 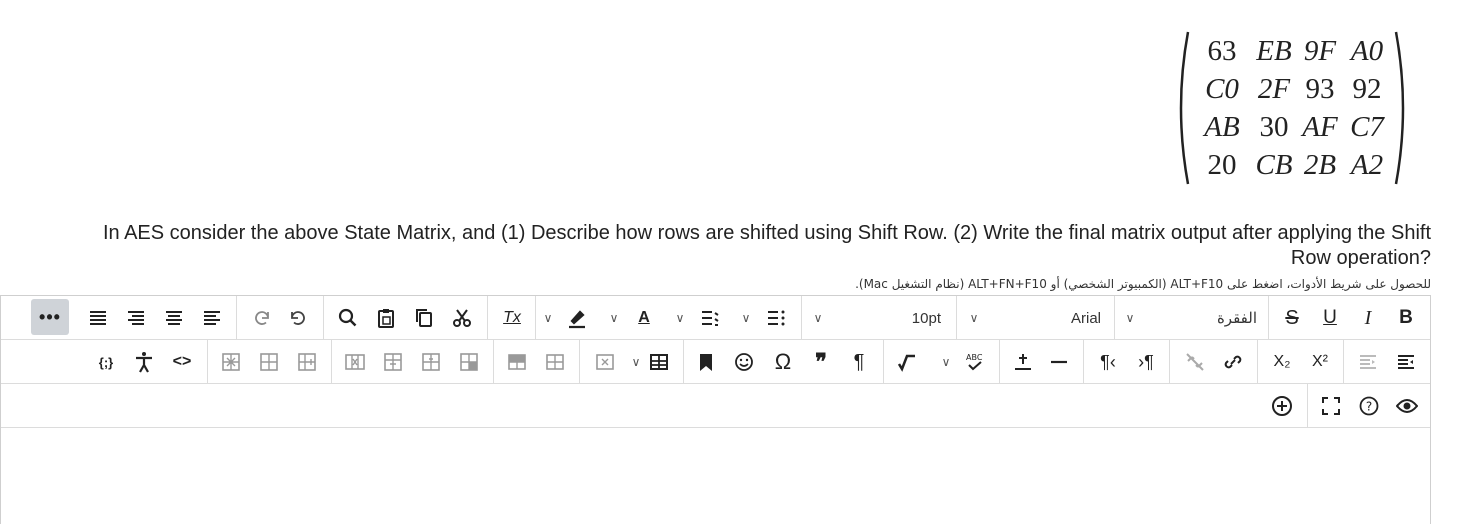 What do you see at coordinates (1282, 362) in the screenshot?
I see `subscript-button: X₂` at bounding box center [1282, 362].